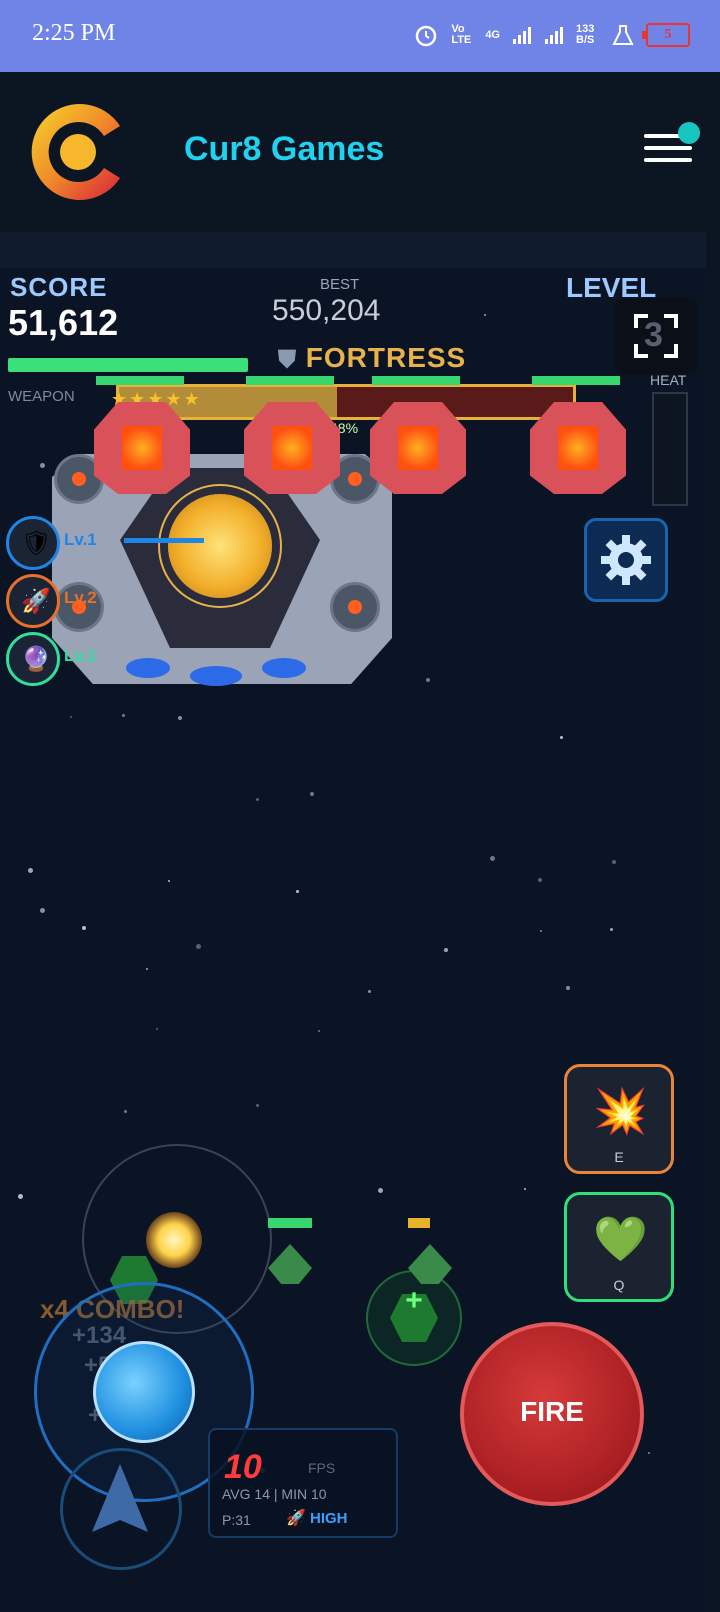 Image resolution: width=720 pixels, height=1612 pixels. Describe the element at coordinates (461, 34) in the screenshot. I see `volte-text: Vo LTE` at that location.